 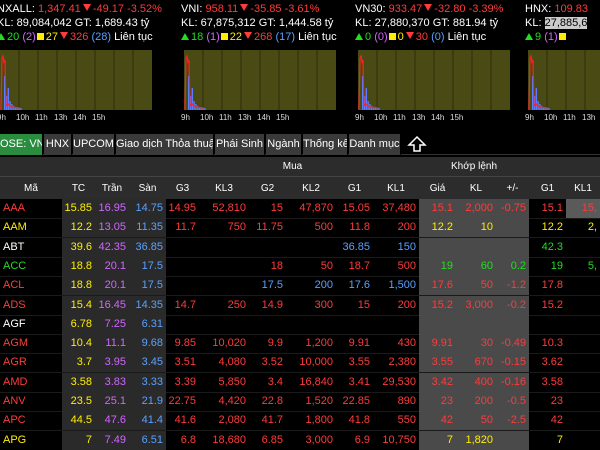 I want to click on symbol-cell: APC, so click(x=31, y=420).